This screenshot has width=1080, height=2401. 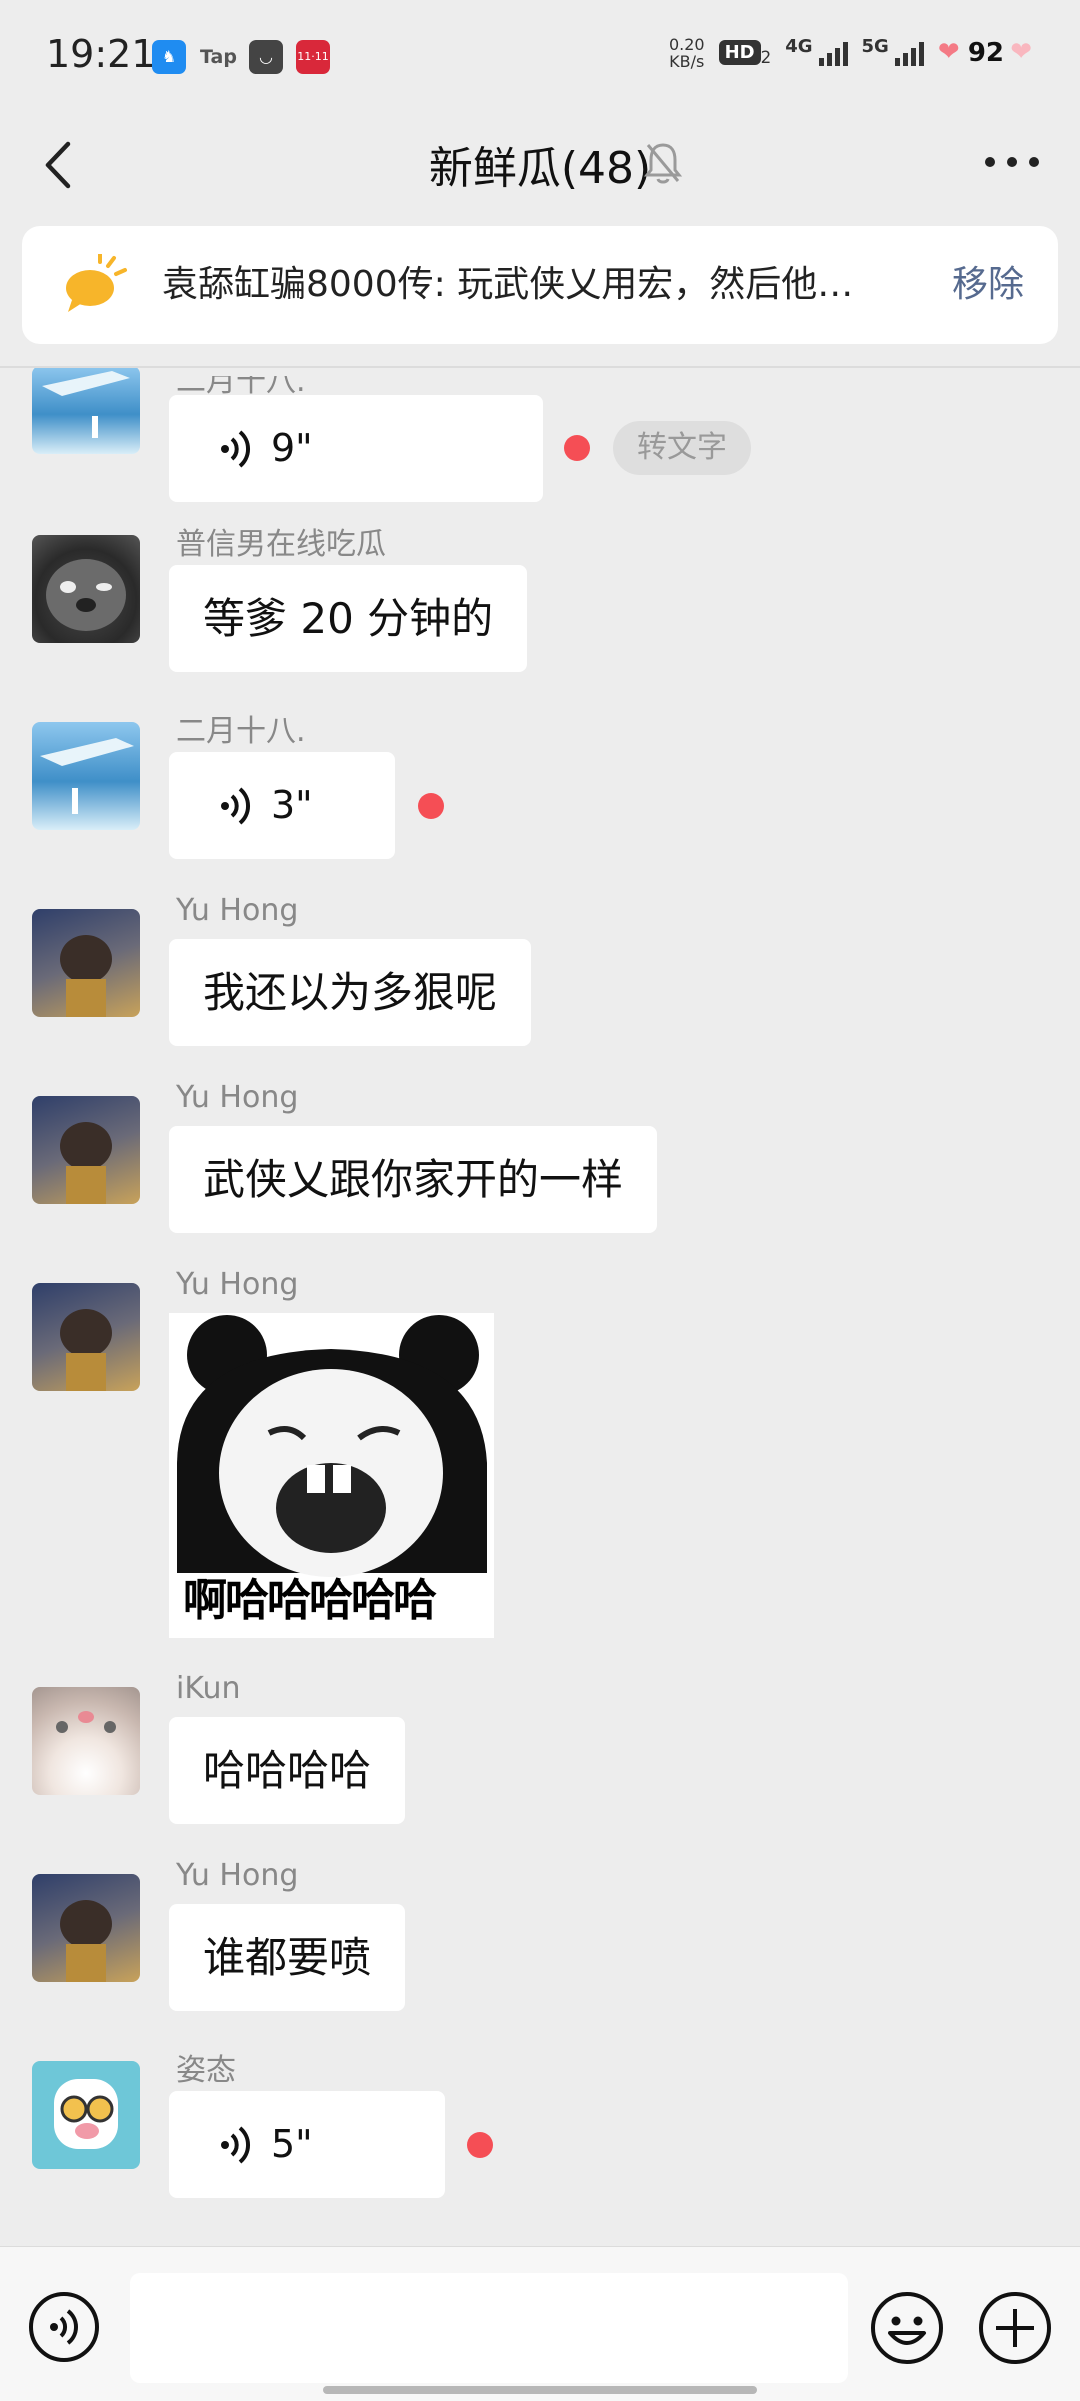 I want to click on net-speed-unit: KB/s, so click(x=687, y=61).